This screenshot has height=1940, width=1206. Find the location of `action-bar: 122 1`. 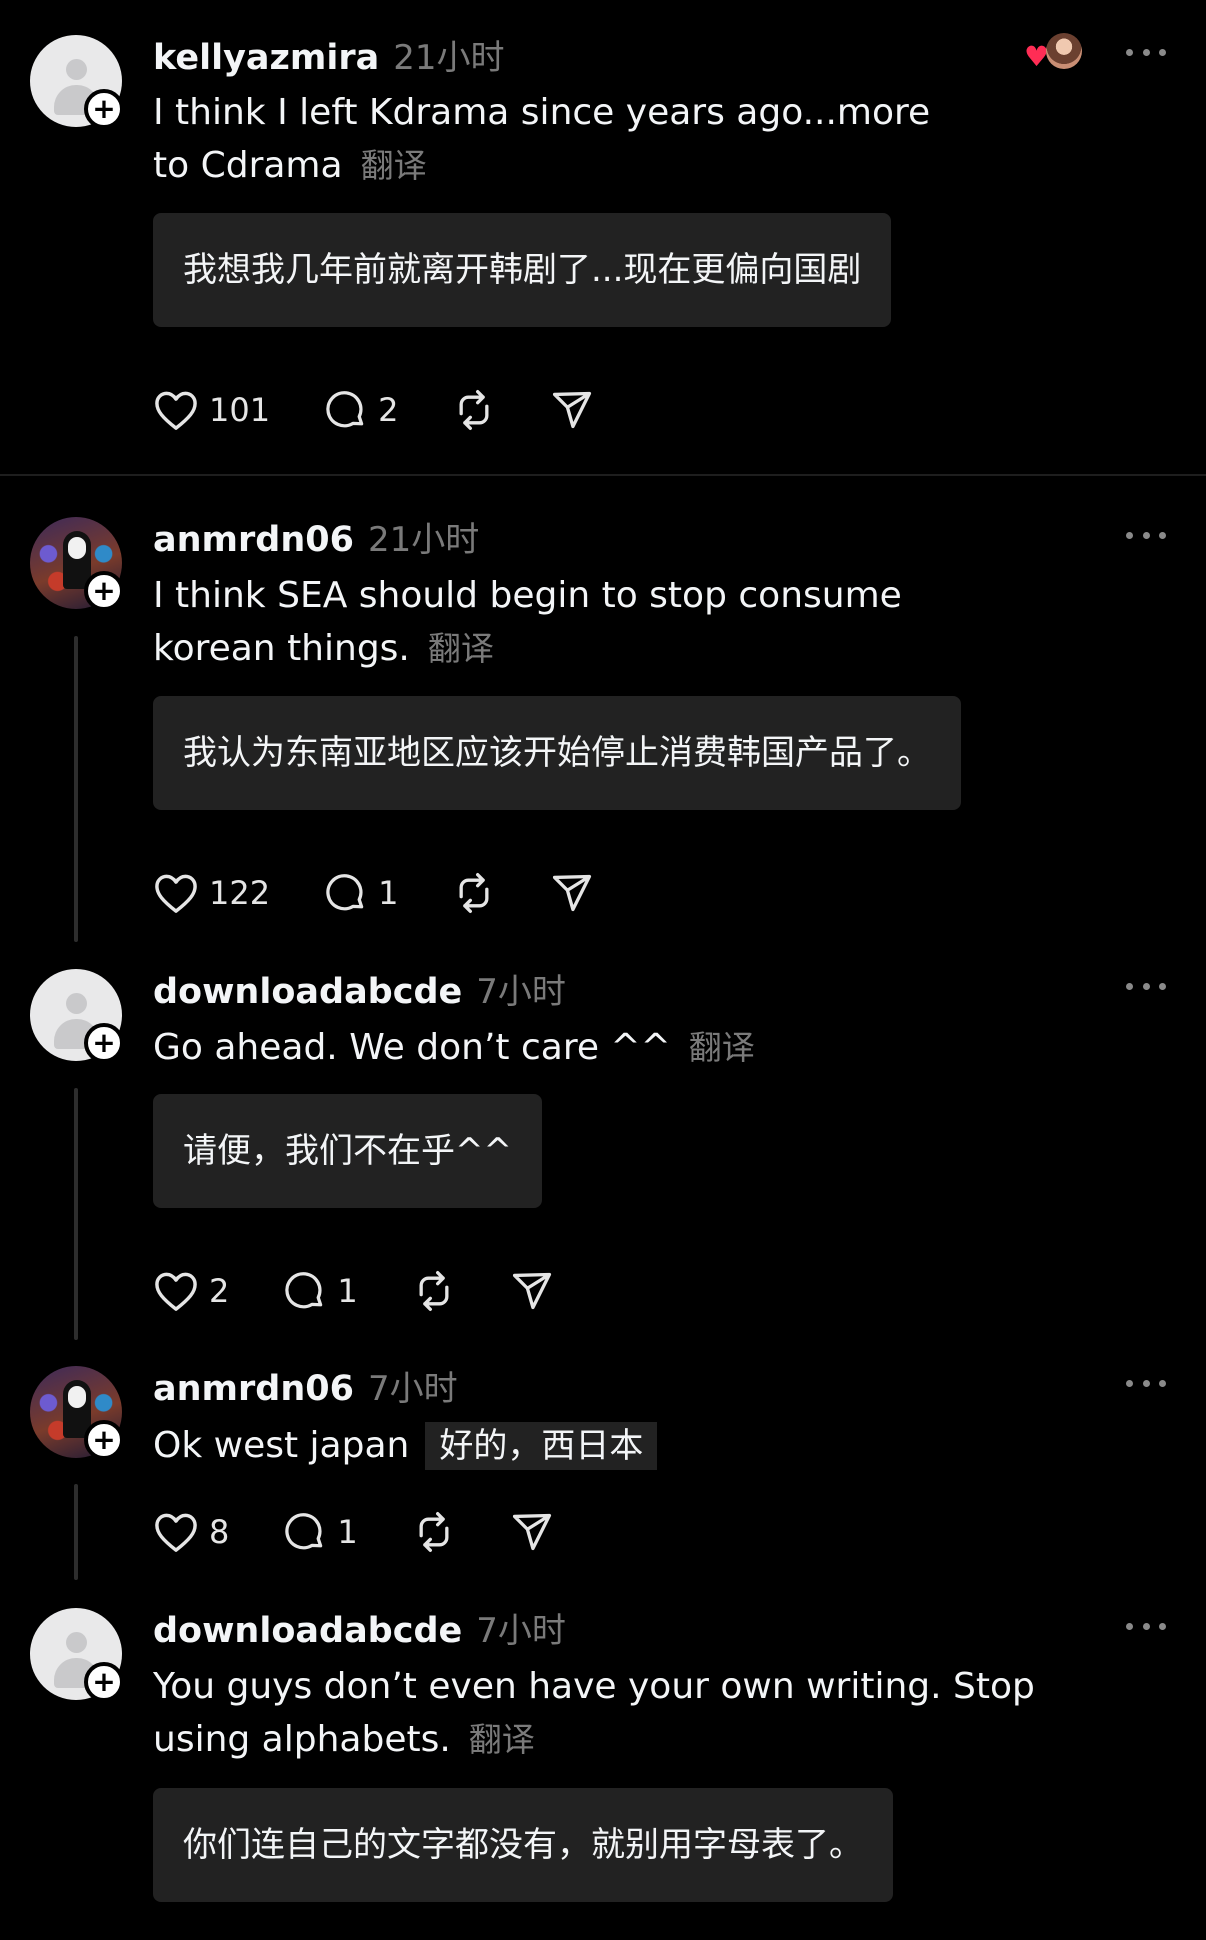

action-bar: 122 1 is located at coordinates (400, 893).